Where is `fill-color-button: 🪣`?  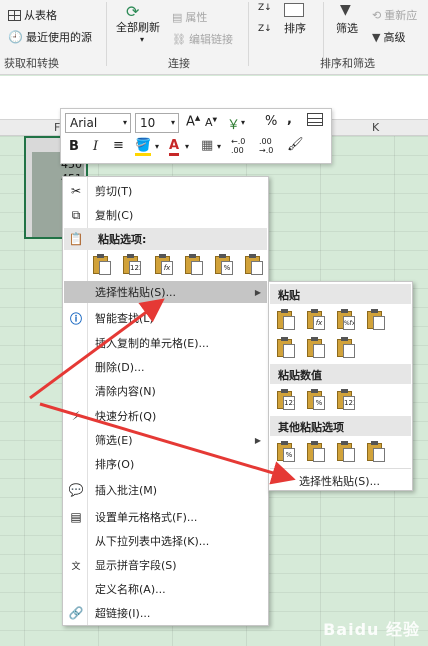 fill-color-button: 🪣 is located at coordinates (143, 147).